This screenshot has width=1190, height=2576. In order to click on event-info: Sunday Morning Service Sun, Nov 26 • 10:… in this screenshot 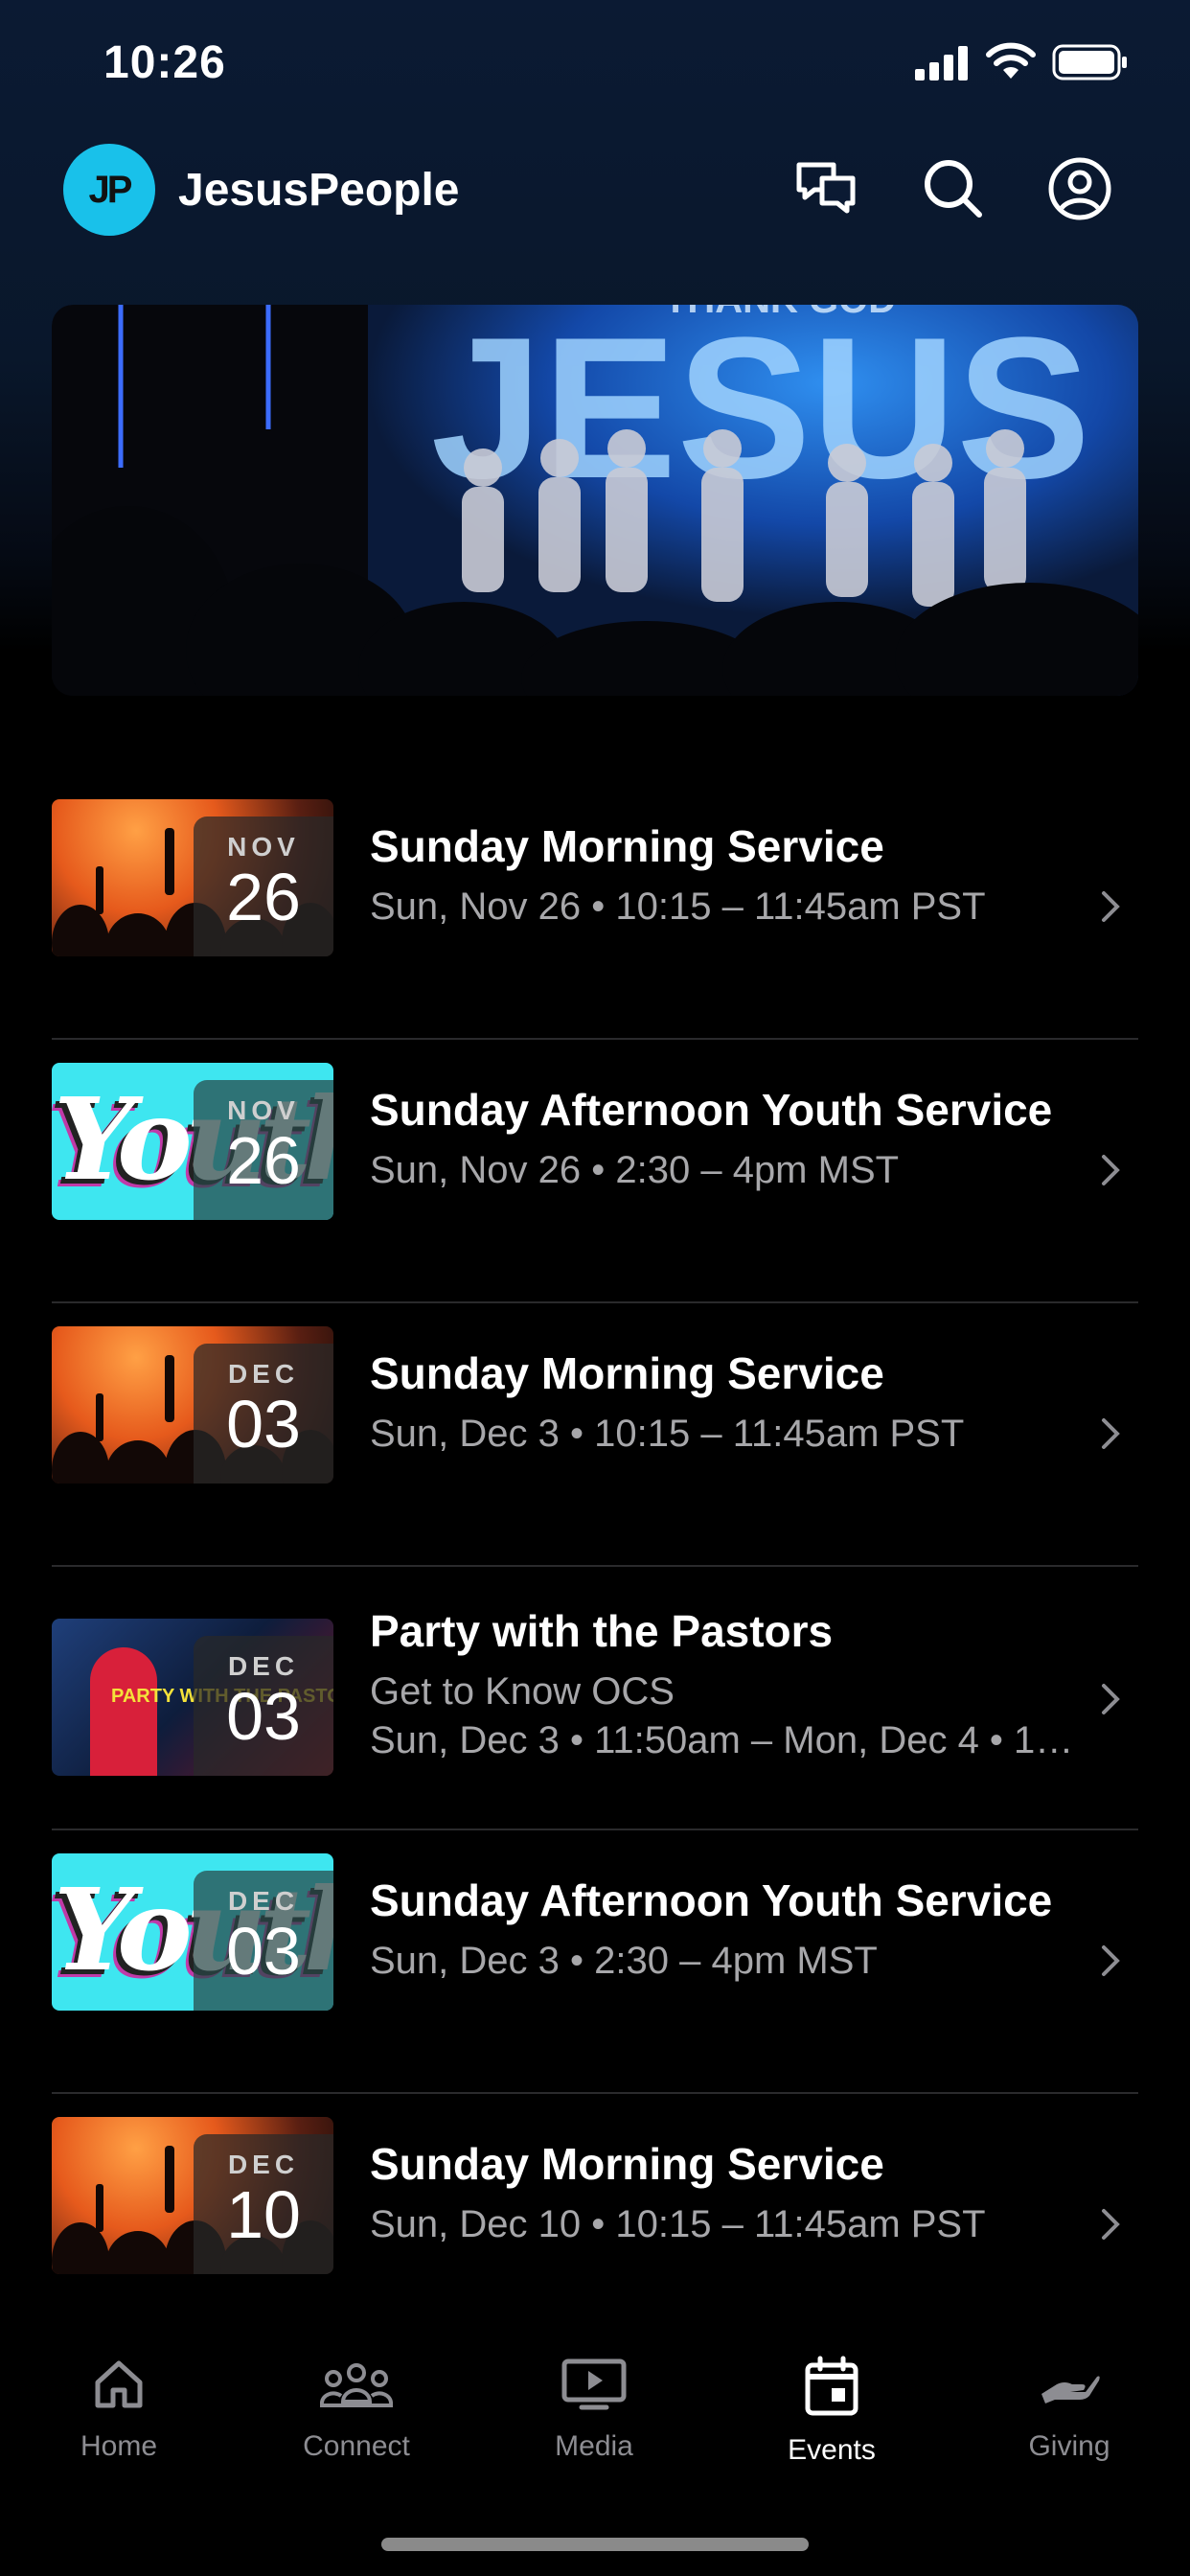, I will do `click(726, 874)`.